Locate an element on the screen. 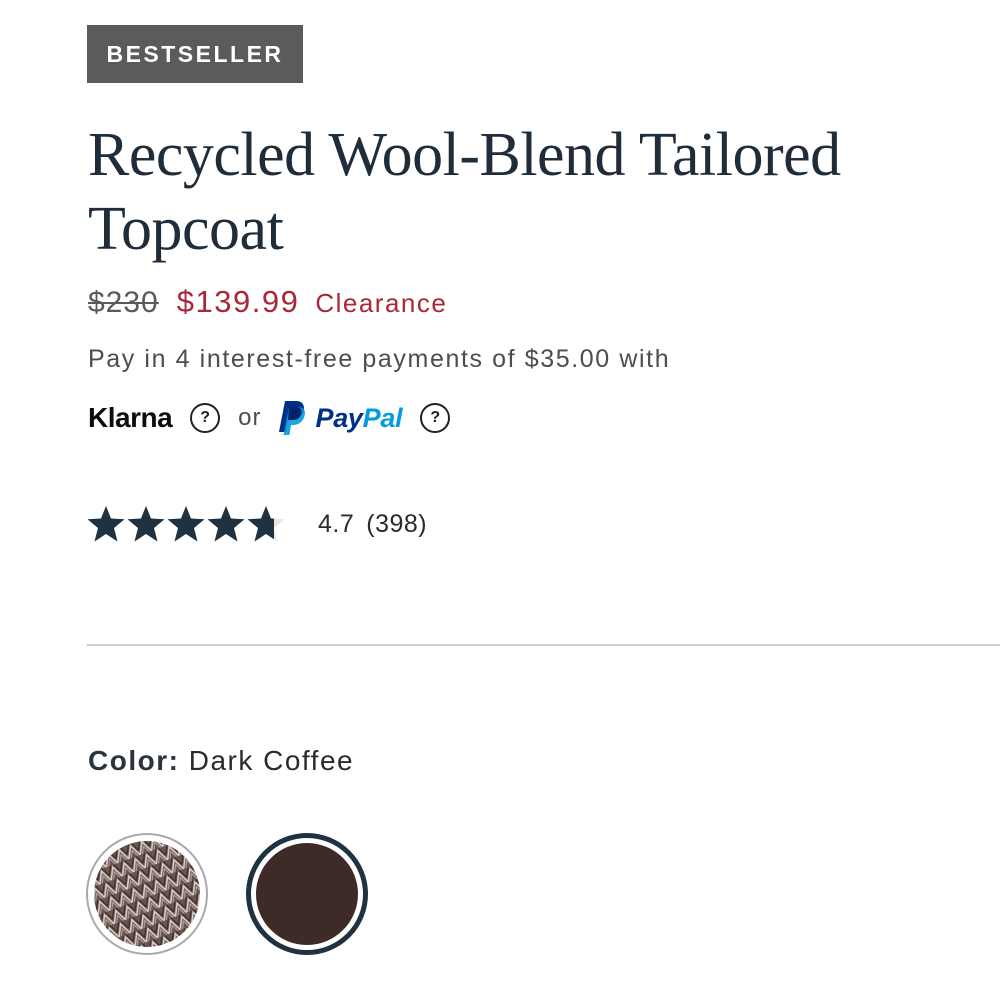  paypal-pay-text: Pay is located at coordinates (339, 417).